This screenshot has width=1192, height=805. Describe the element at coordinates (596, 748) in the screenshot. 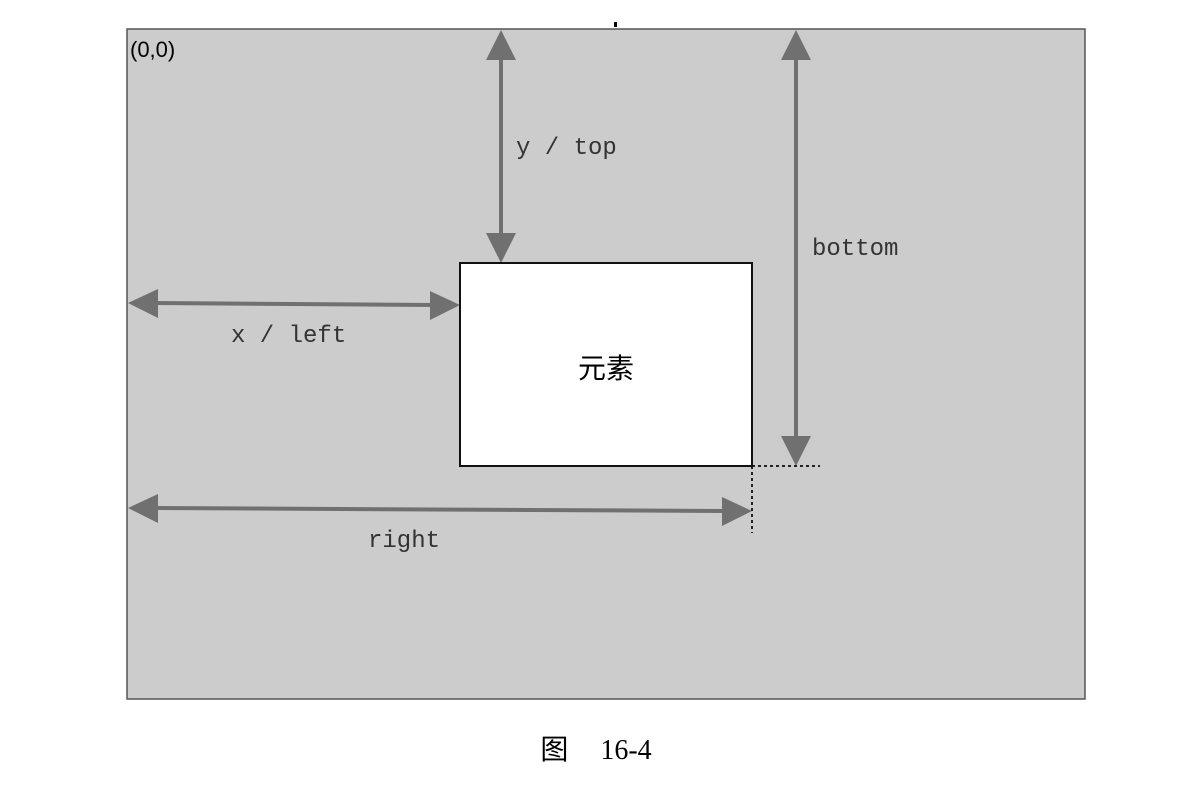

I see `figure-caption: 图 16-4` at that location.